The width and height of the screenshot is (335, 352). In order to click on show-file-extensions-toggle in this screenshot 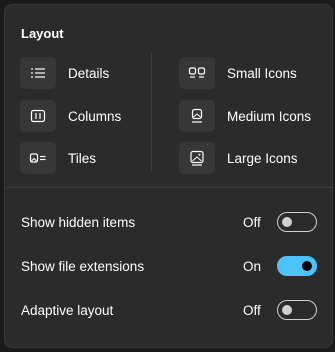, I will do `click(297, 266)`.